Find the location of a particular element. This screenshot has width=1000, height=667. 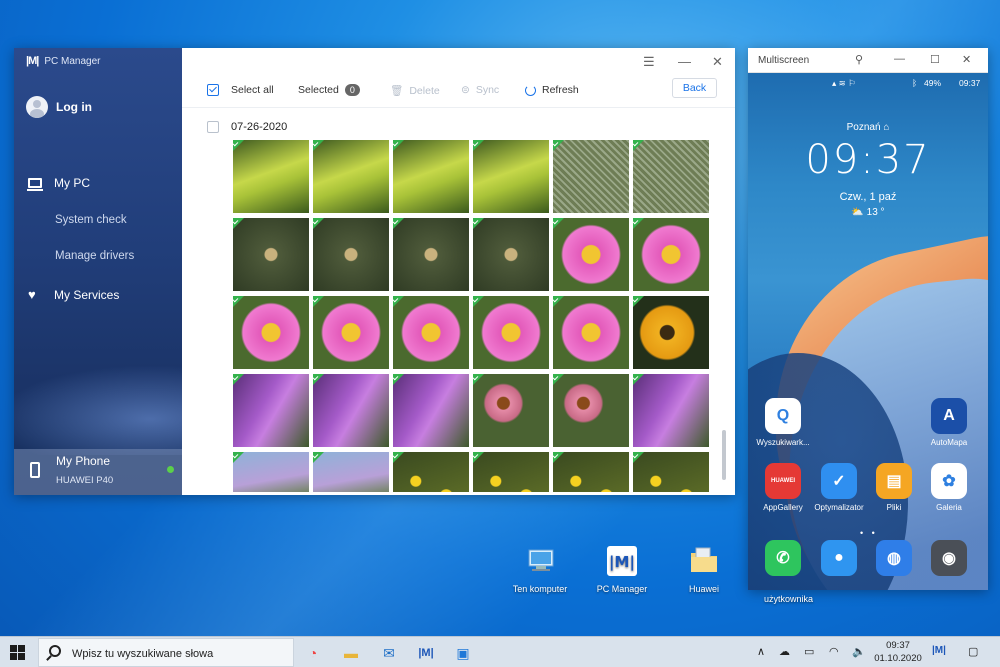

desktop-icon-pc-manager: |M| PC Manager is located at coordinates (622, 569).